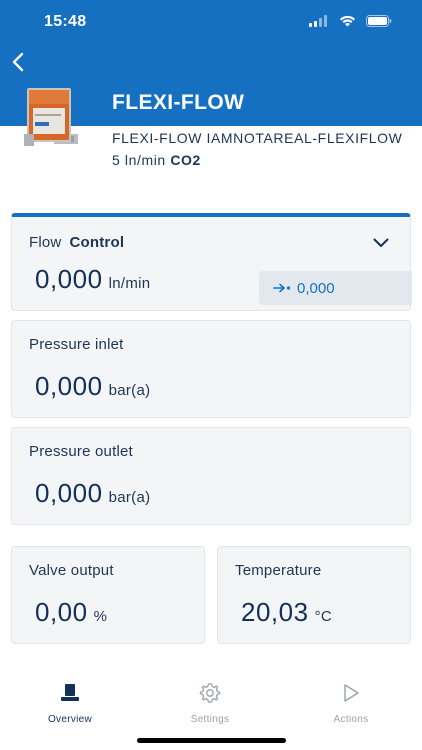  I want to click on flow-mode-dropdown, so click(381, 244).